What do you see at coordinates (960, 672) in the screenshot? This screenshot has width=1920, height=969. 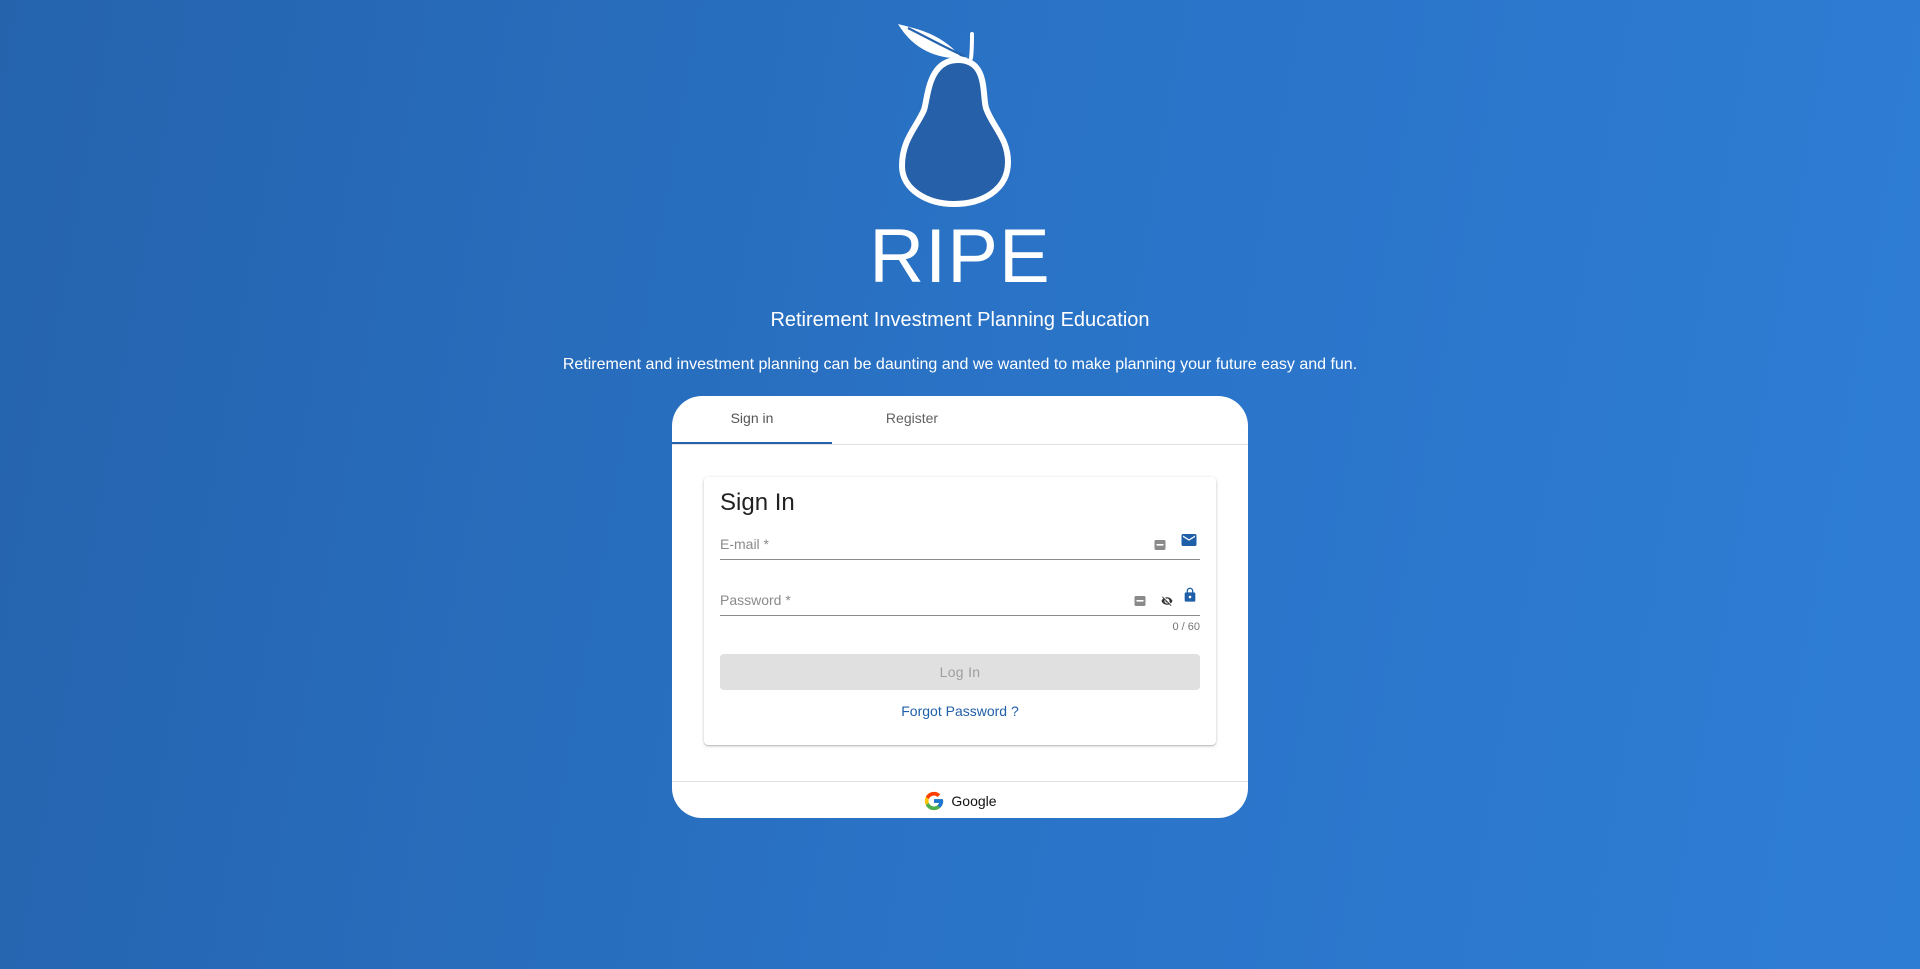 I see `login-button: Log In` at bounding box center [960, 672].